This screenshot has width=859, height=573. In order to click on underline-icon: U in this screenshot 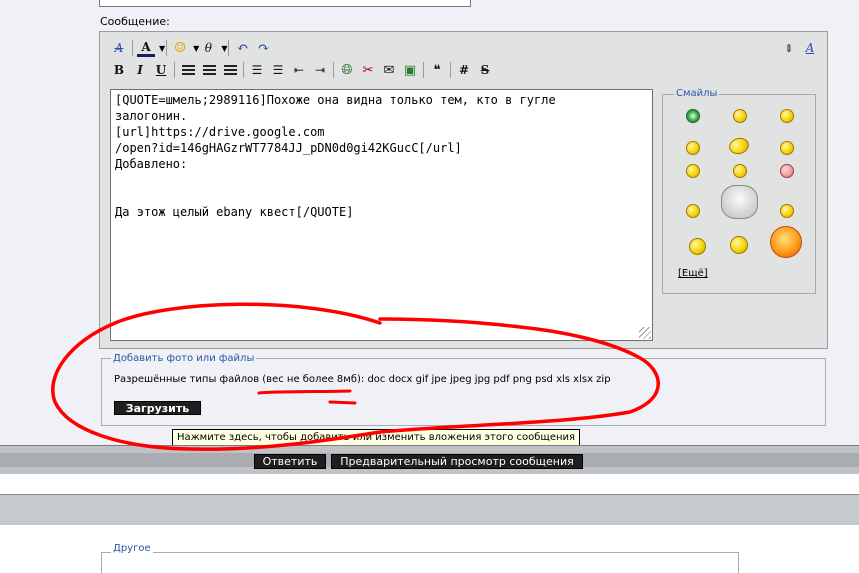, I will do `click(161, 70)`.